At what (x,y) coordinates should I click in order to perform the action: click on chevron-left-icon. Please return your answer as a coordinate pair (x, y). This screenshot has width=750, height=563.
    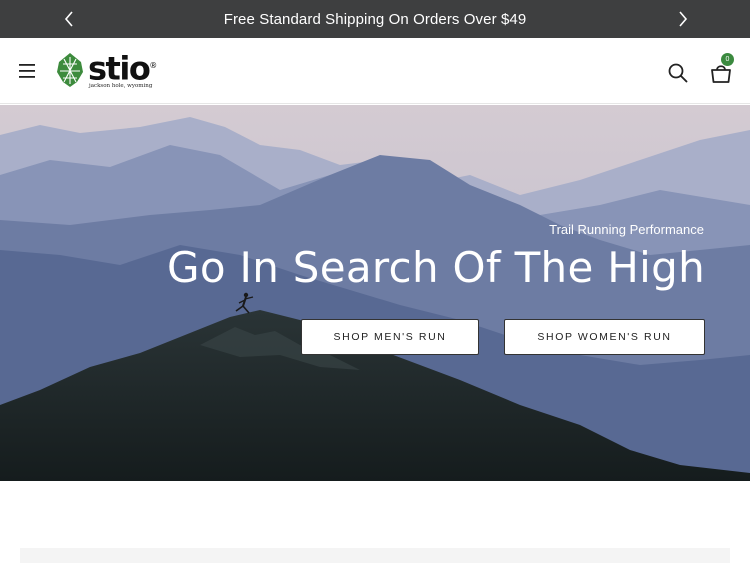
    Looking at the image, I should click on (68, 19).